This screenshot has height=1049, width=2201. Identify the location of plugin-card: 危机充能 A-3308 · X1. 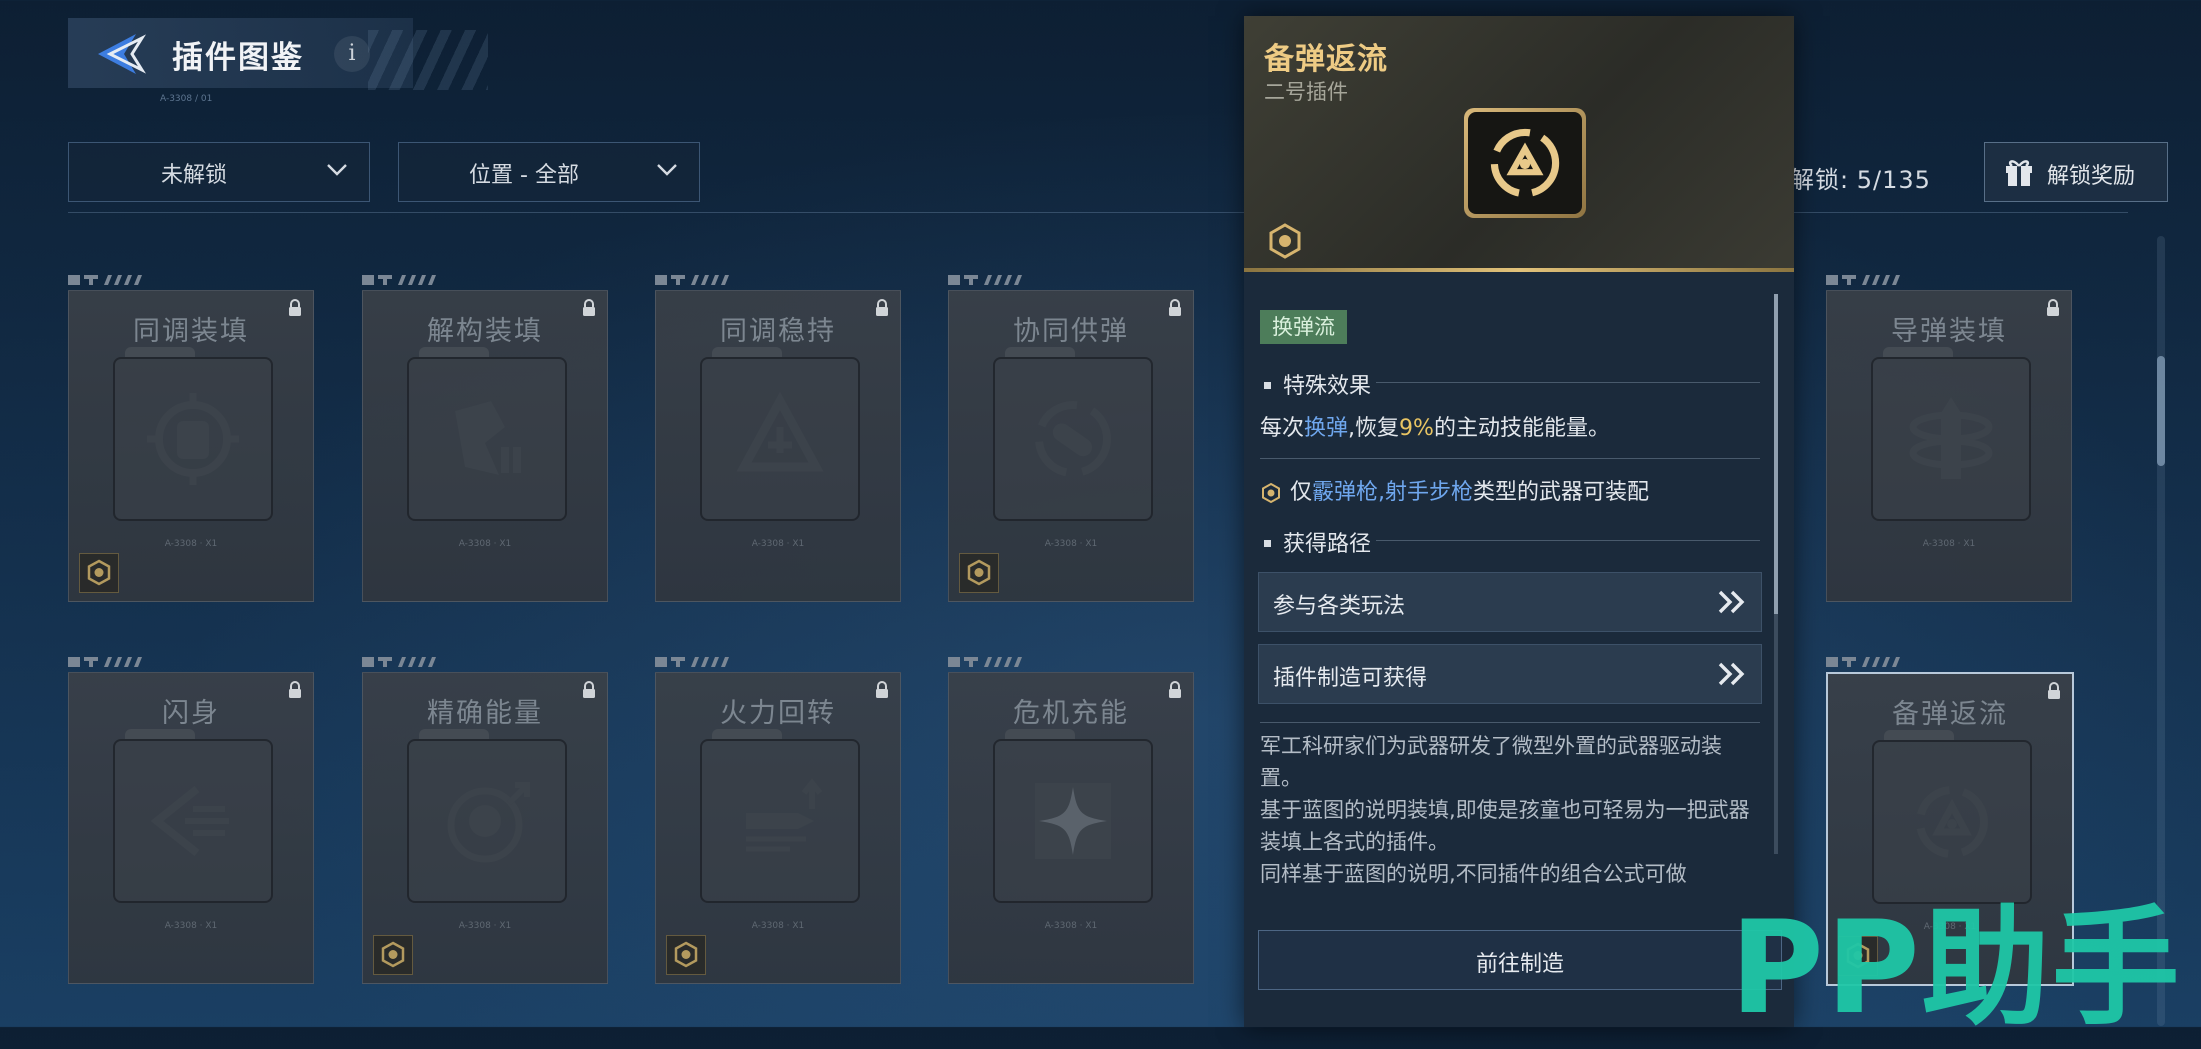
(1071, 828).